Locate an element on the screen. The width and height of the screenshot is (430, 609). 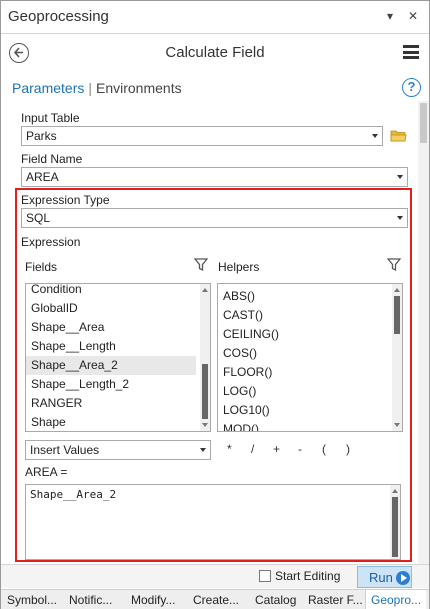
insert-values-dropdown: Insert Values is located at coordinates (118, 450).